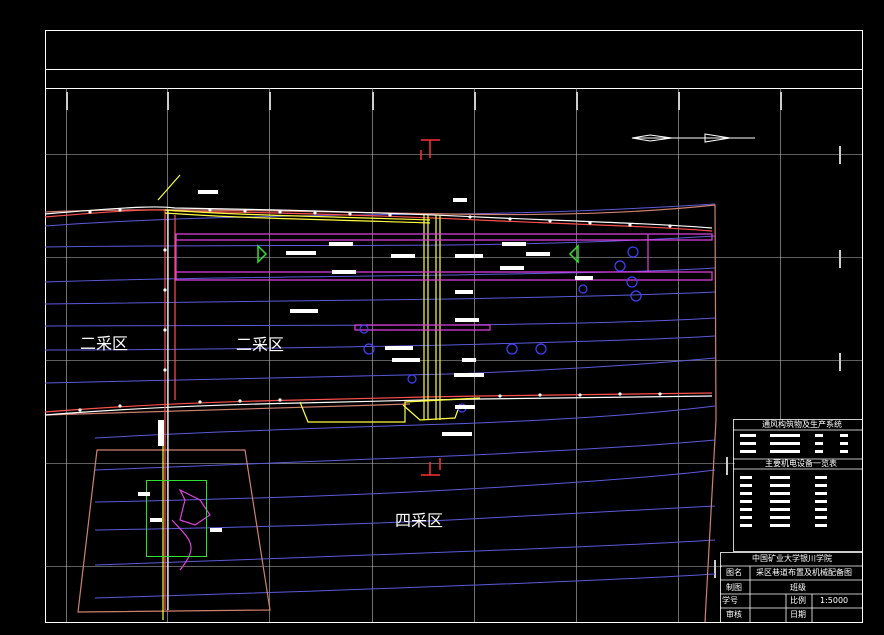  Describe the element at coordinates (730, 600) in the screenshot. I see `student-label: 学号` at that location.